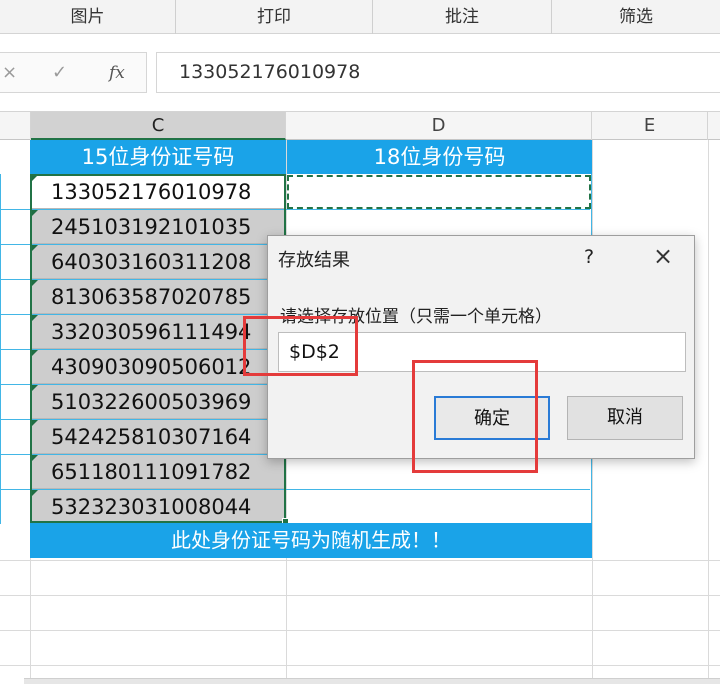 Image resolution: width=720 pixels, height=684 pixels. What do you see at coordinates (439, 192) in the screenshot?
I see `target-cell-marquee` at bounding box center [439, 192].